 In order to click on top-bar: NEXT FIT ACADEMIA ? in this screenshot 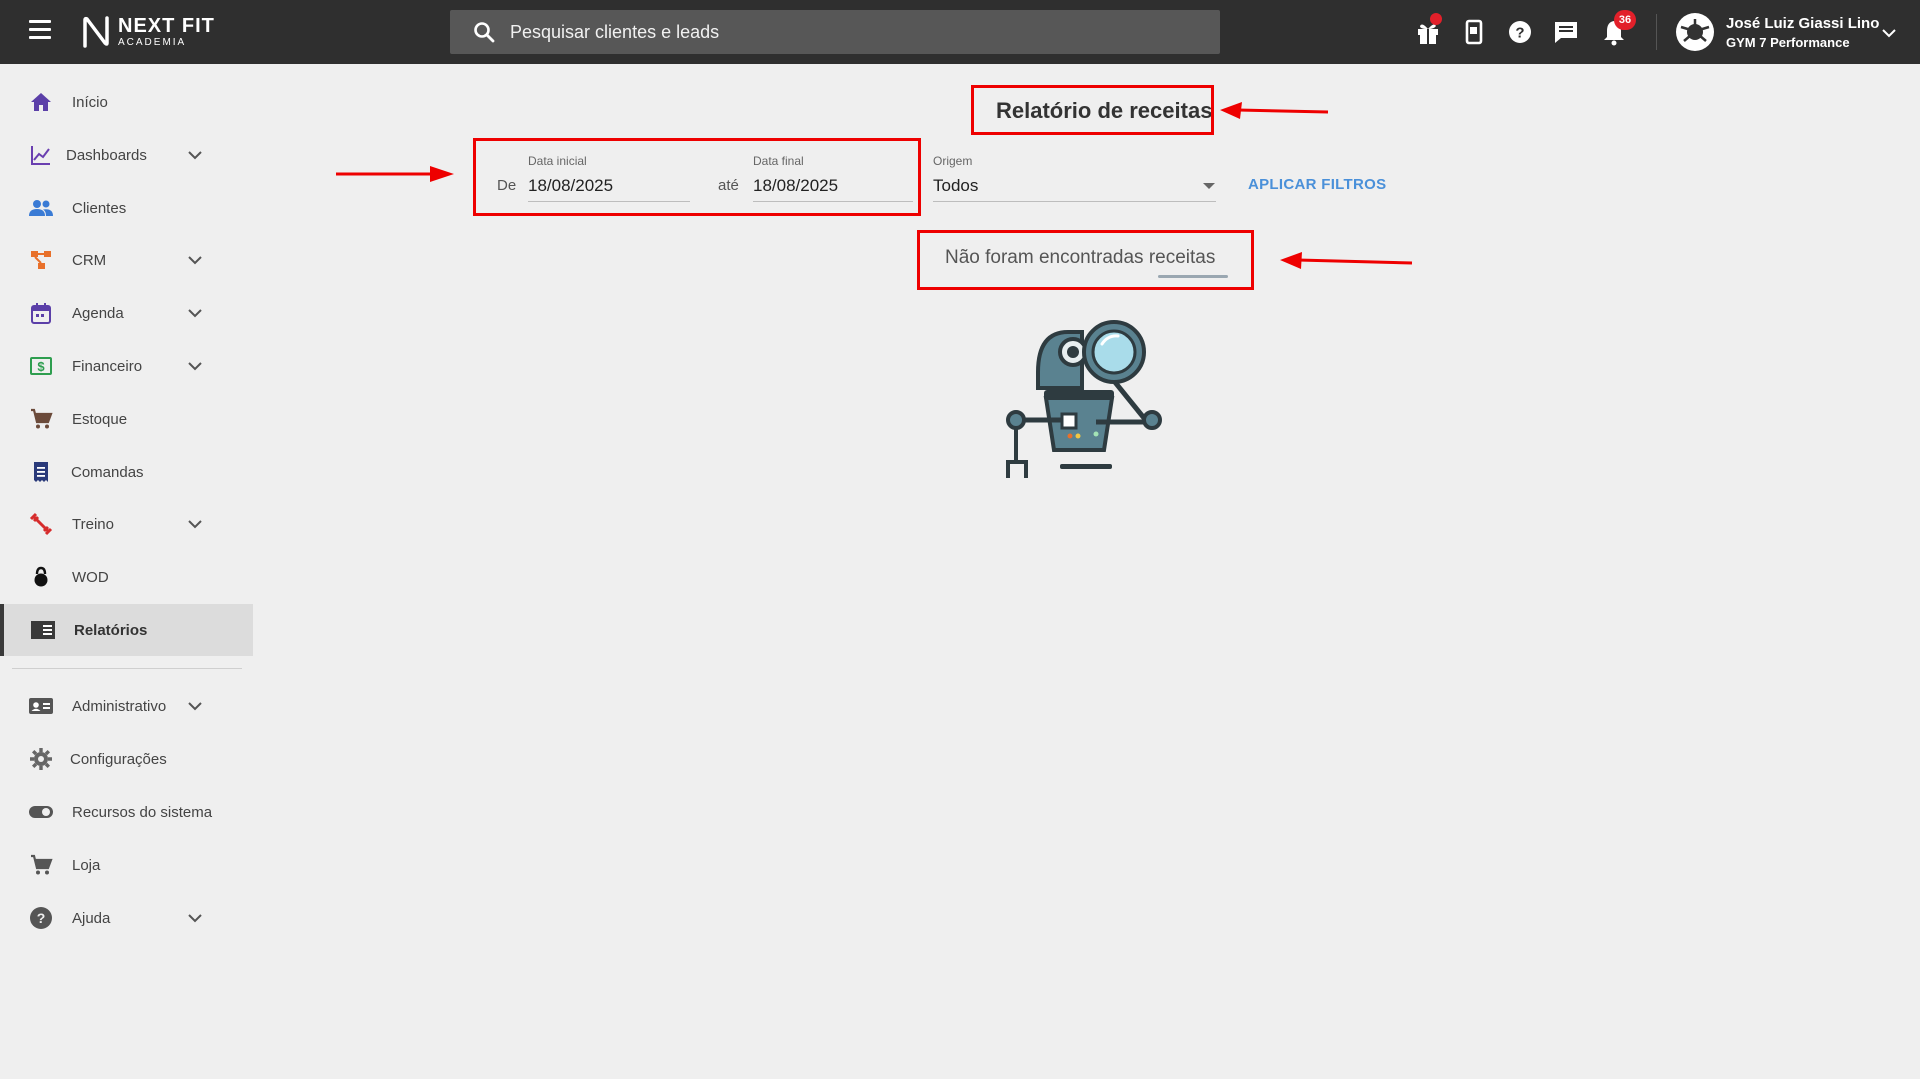, I will do `click(960, 32)`.